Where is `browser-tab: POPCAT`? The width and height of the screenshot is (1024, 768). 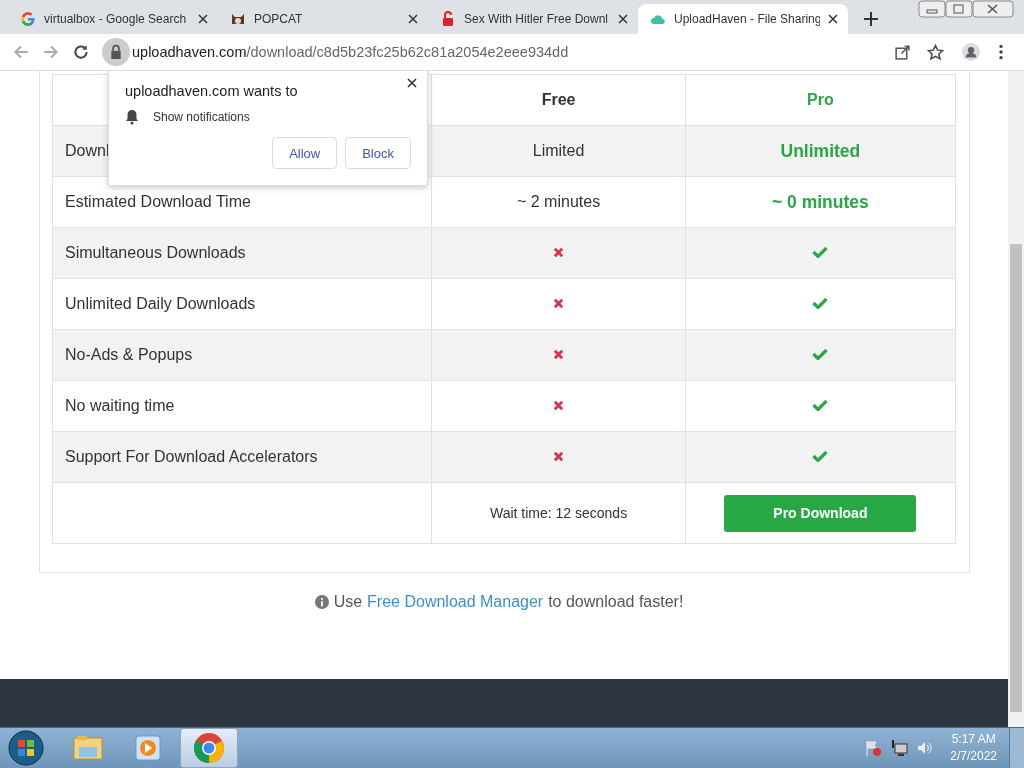
browser-tab: POPCAT is located at coordinates (323, 19).